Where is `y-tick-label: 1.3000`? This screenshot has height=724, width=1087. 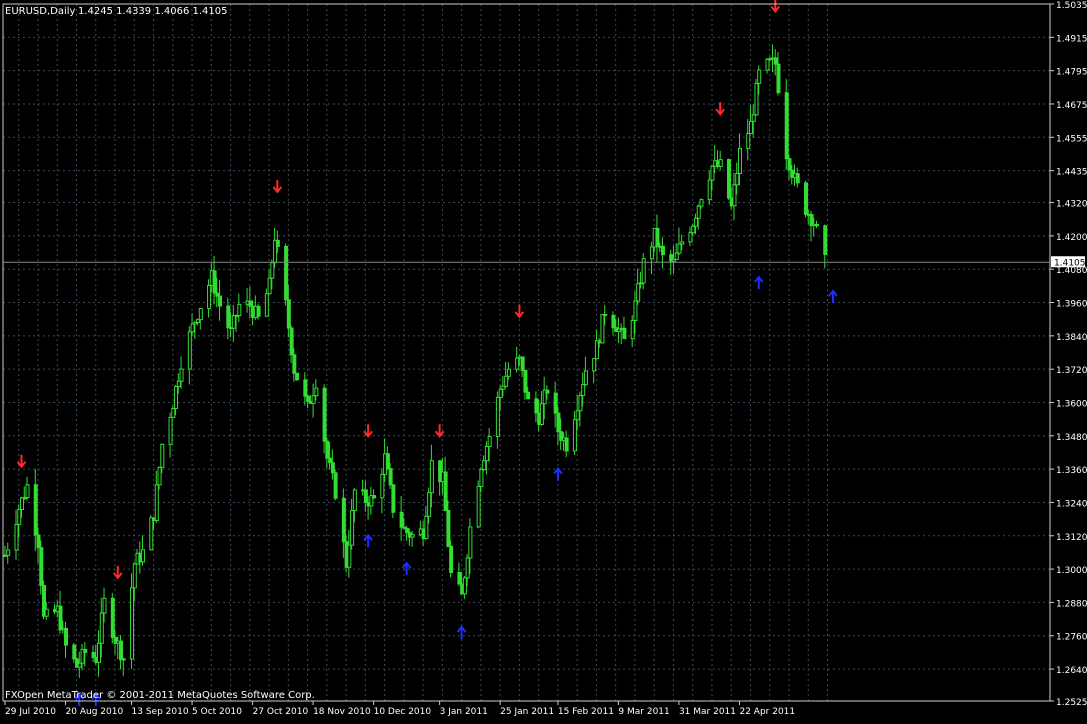 y-tick-label: 1.3000 is located at coordinates (1071, 571).